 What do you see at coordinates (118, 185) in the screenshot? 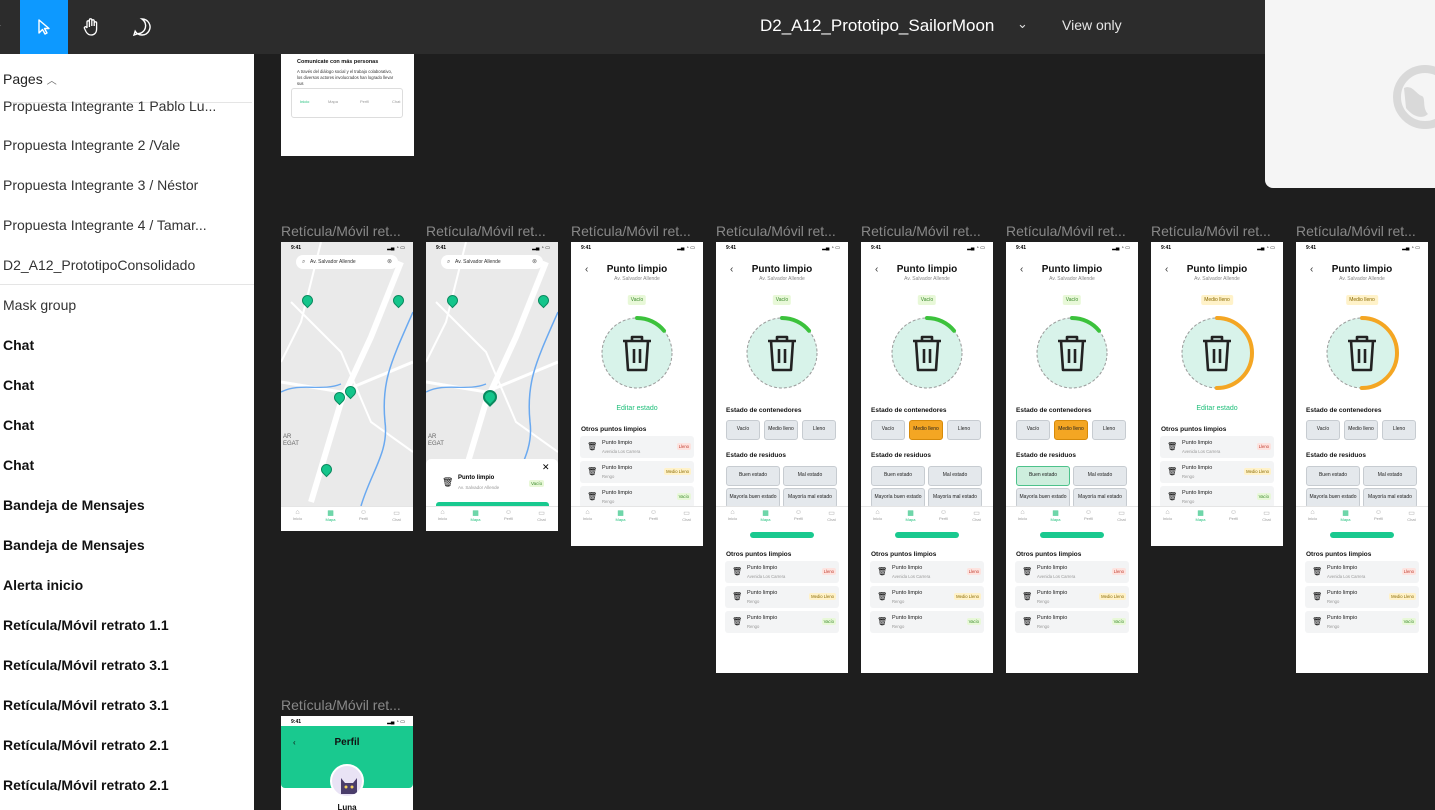
I see `page-item-integrante-3: Propuesta Integrante 3 / Néstor` at bounding box center [118, 185].